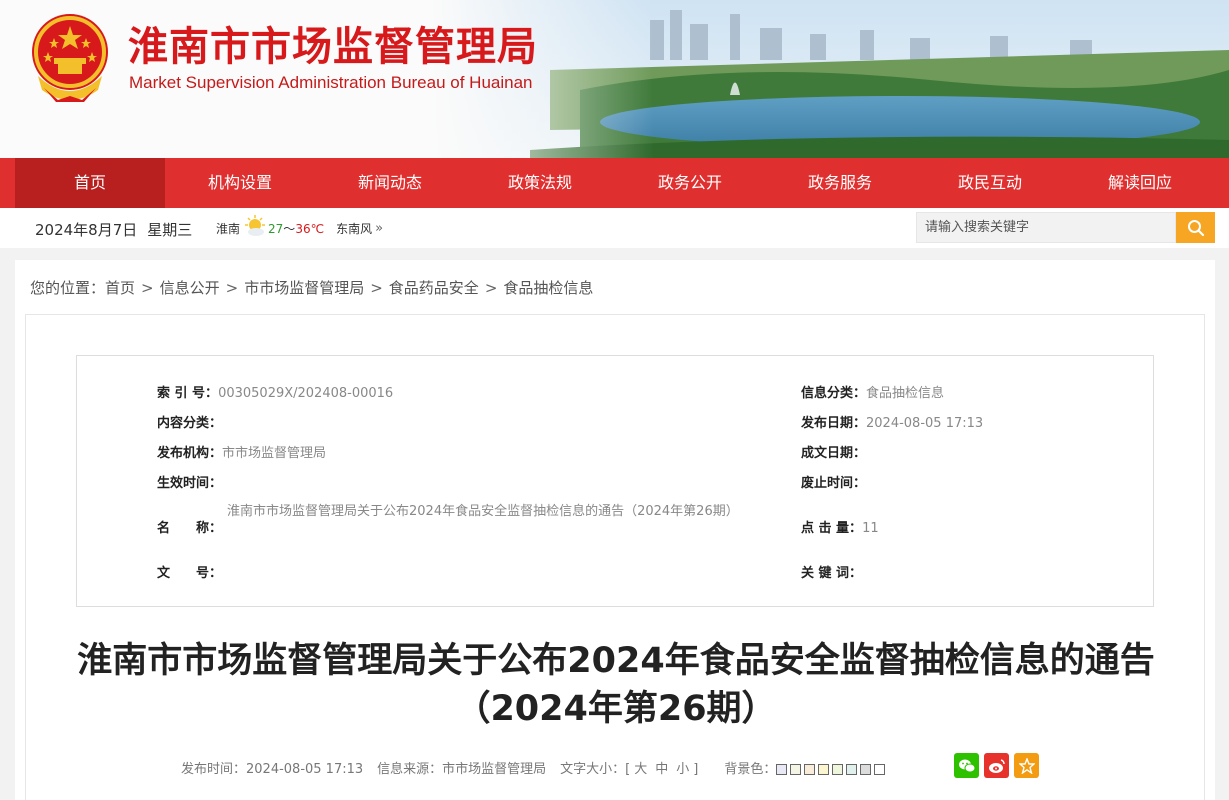 The image size is (1229, 800). I want to click on meta-label: 名 称：, so click(190, 528).